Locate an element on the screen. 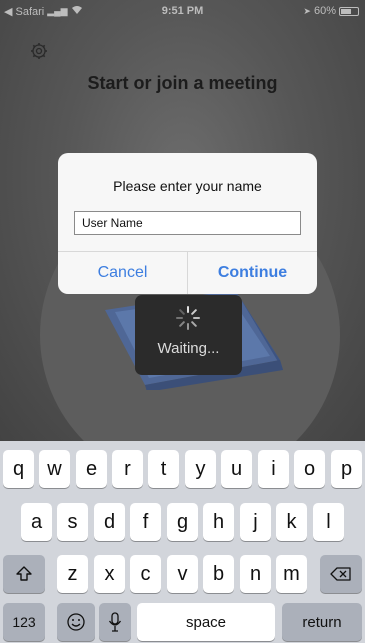 This screenshot has height=643, width=365. shift-icon is located at coordinates (24, 573).